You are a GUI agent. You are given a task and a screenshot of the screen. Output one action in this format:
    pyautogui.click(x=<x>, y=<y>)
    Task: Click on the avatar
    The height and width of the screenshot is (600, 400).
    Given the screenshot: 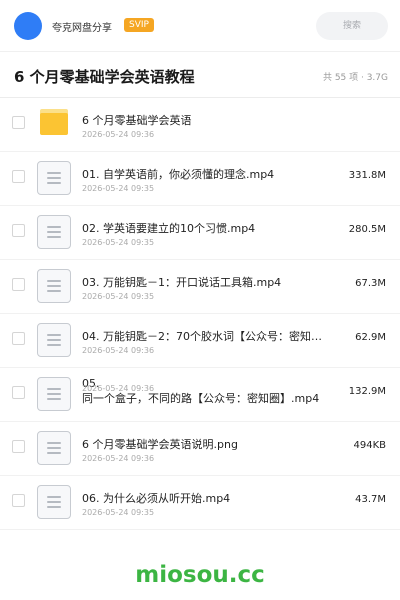 What is the action you would take?
    pyautogui.click(x=28, y=26)
    